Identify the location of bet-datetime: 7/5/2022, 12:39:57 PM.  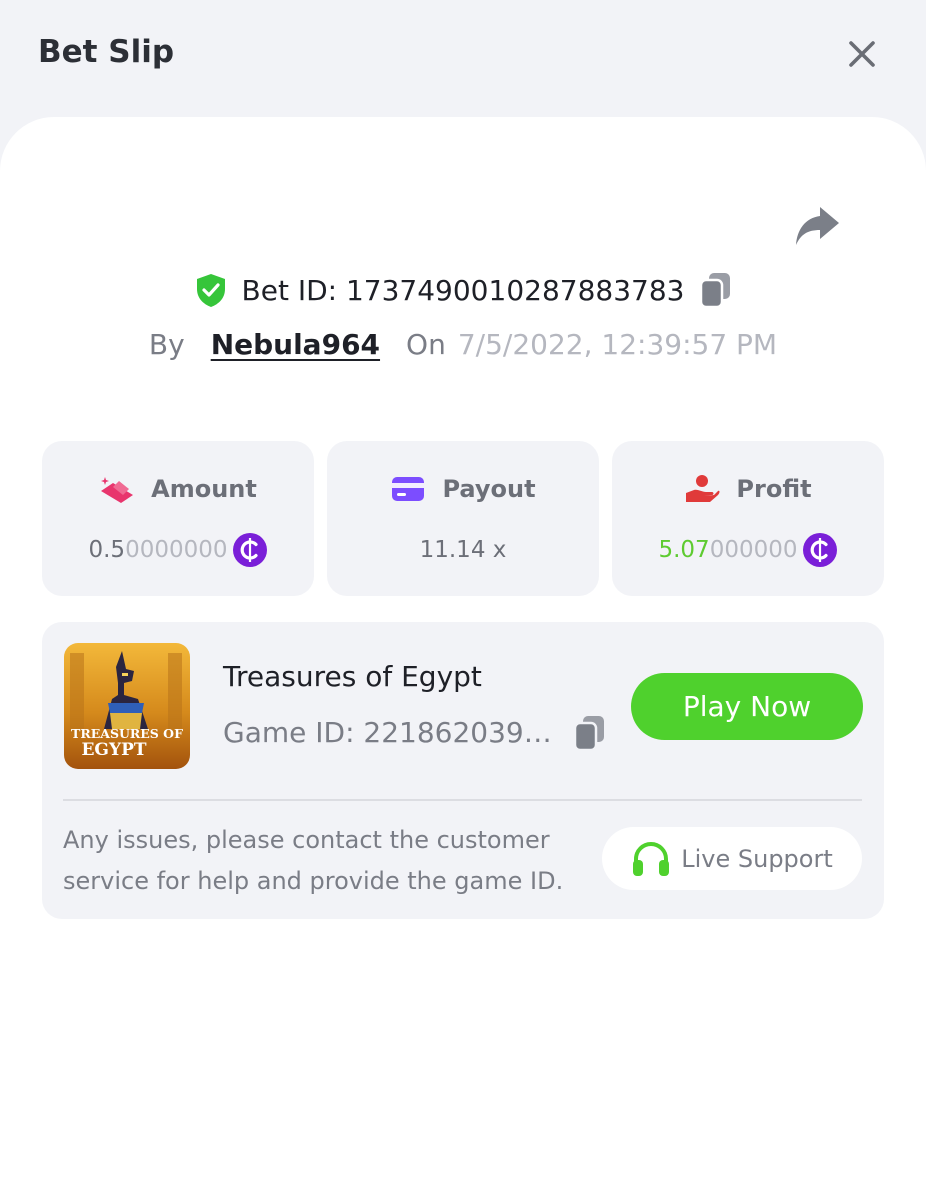
(617, 344).